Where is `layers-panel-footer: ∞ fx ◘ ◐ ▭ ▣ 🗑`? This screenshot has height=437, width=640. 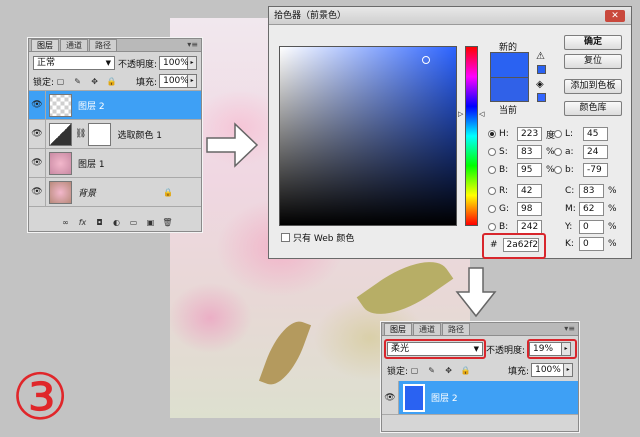 layers-panel-footer: ∞ fx ◘ ◐ ▭ ▣ 🗑 is located at coordinates (118, 222).